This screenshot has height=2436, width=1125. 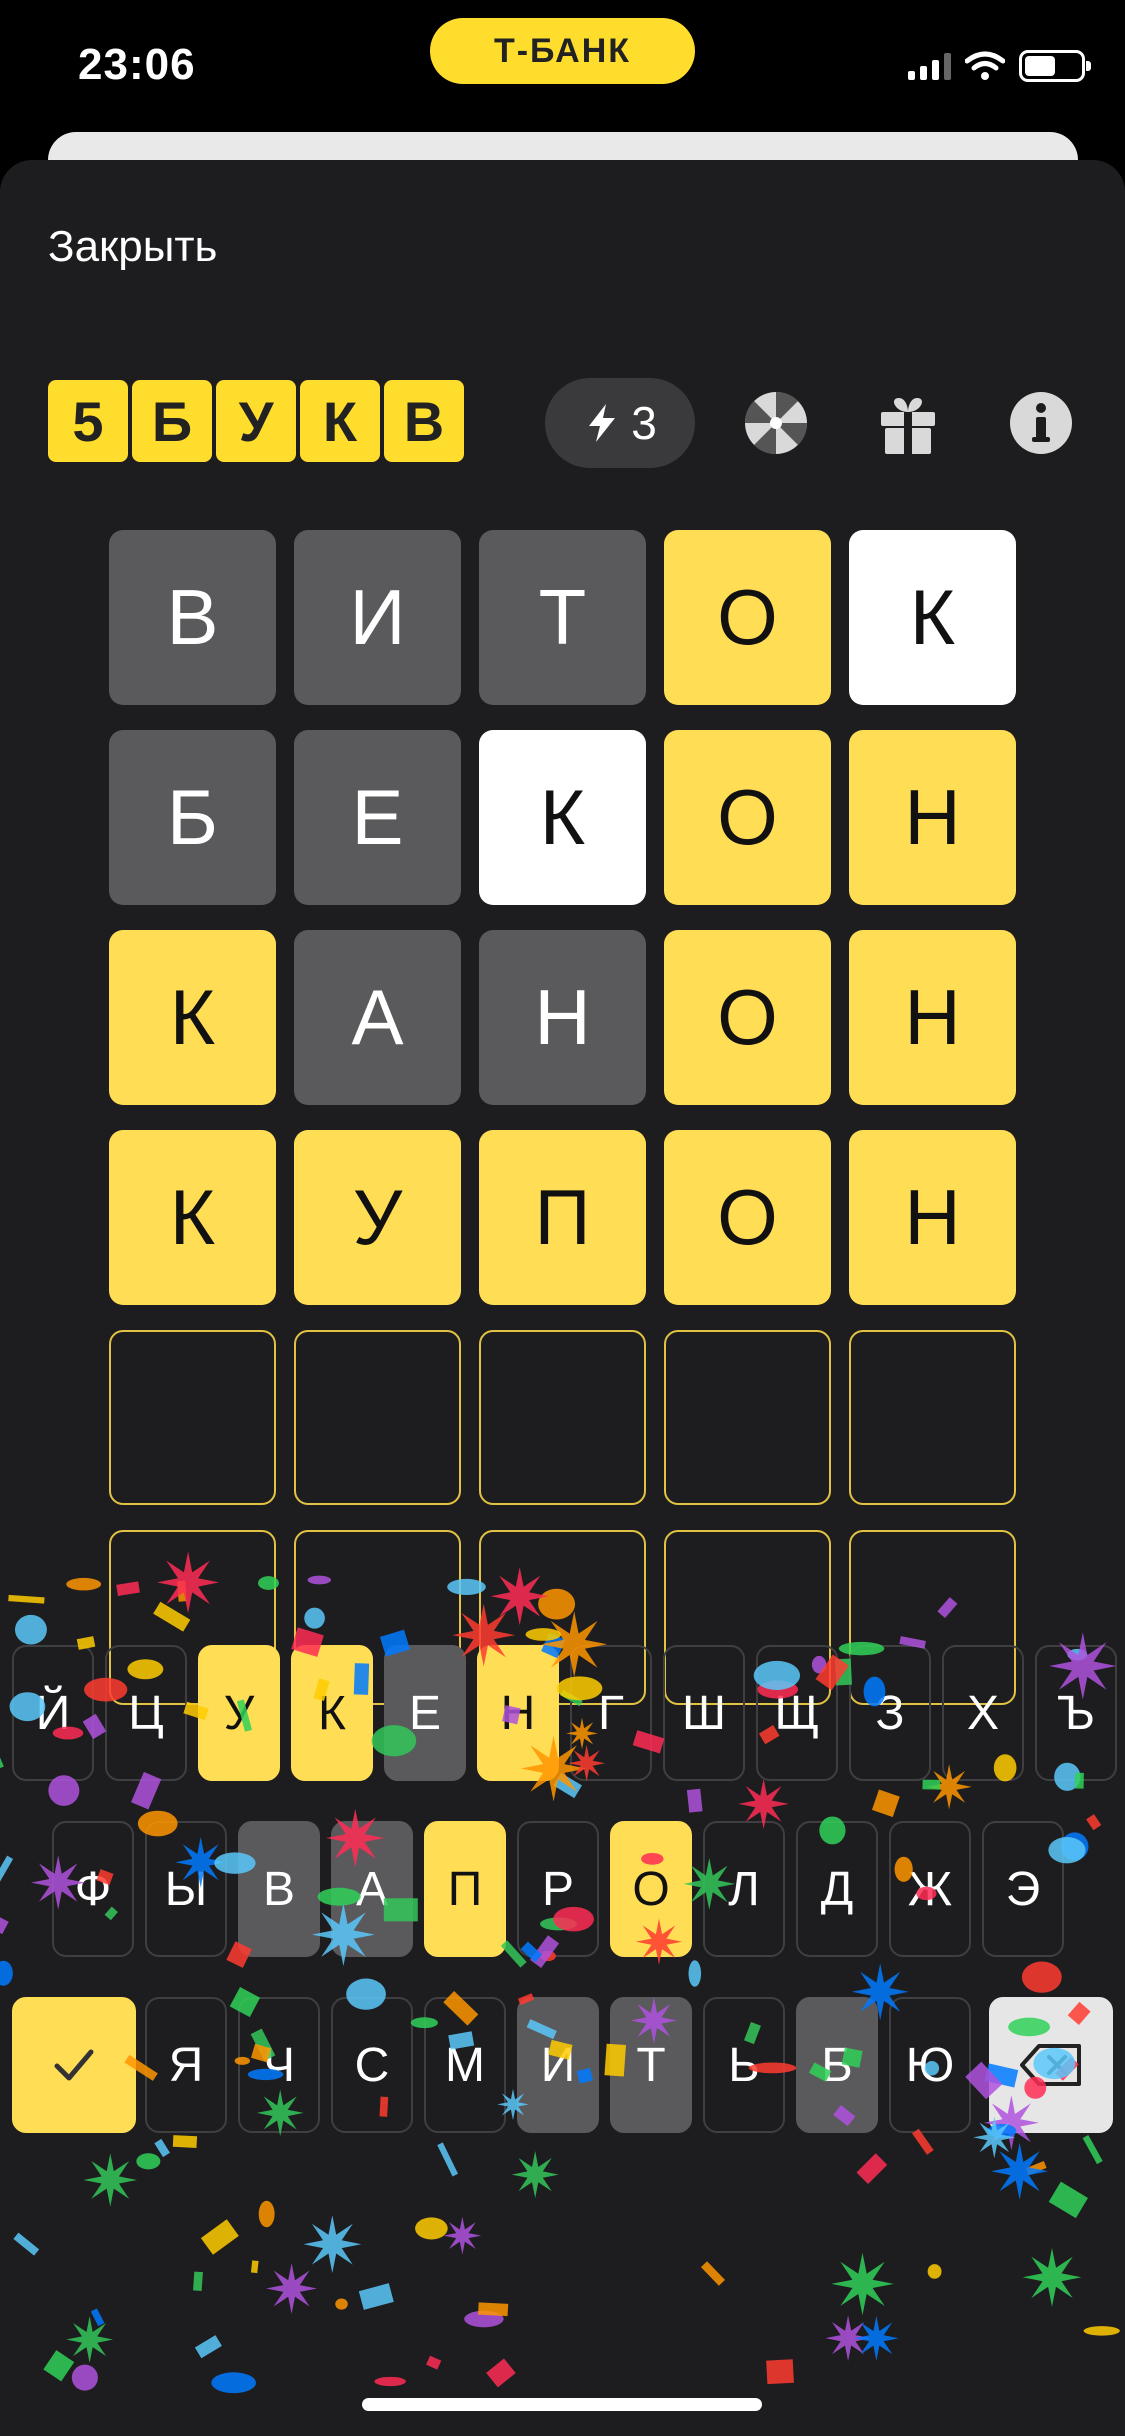 I want to click on key: А, so click(x=372, y=1889).